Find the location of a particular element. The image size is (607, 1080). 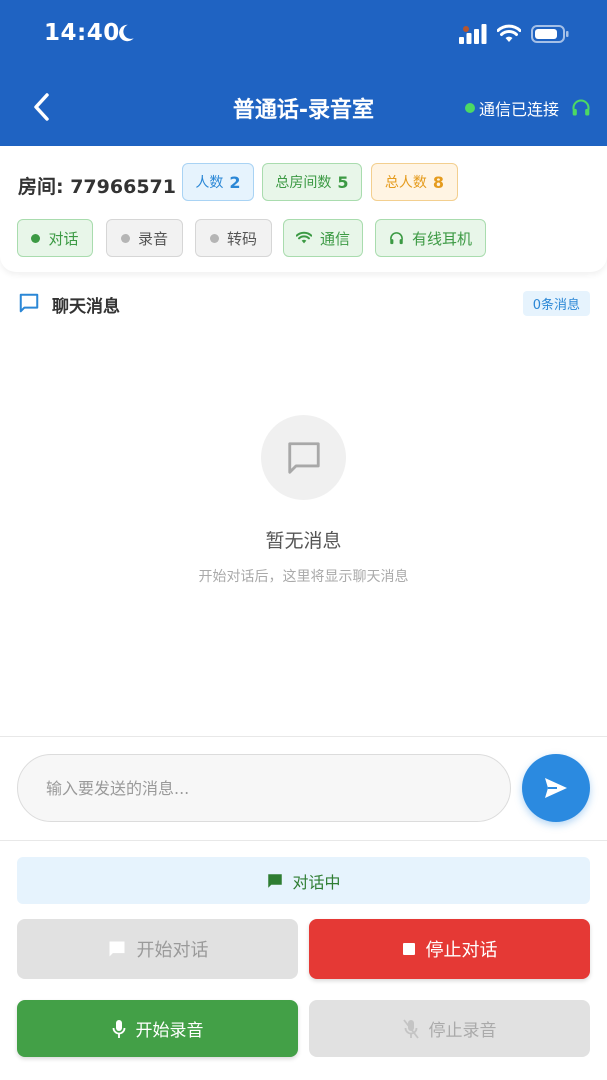

total-rooms-badge: 总房间数 5 is located at coordinates (312, 182).